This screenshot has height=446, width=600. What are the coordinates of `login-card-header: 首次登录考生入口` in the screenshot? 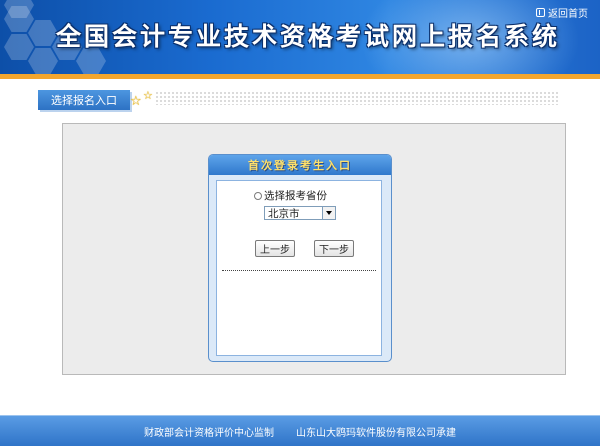 It's located at (300, 165).